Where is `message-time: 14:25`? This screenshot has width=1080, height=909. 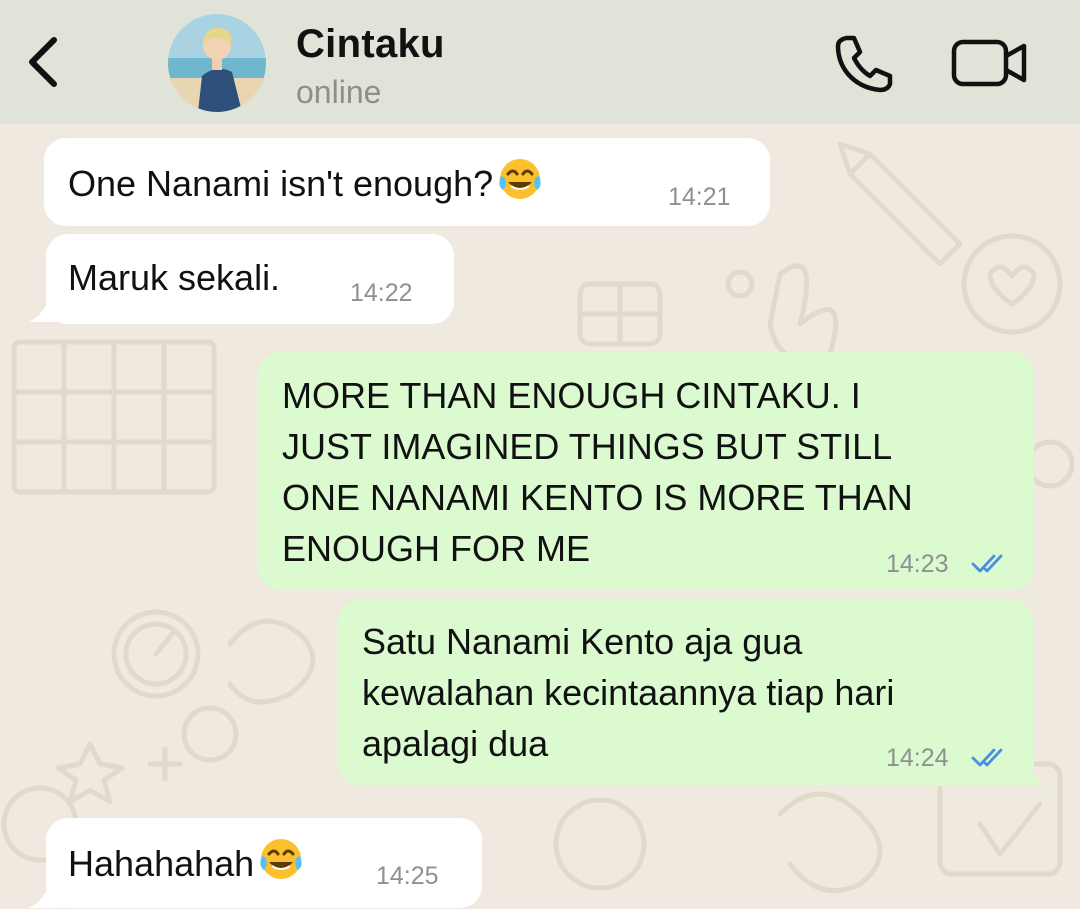 message-time: 14:25 is located at coordinates (407, 876).